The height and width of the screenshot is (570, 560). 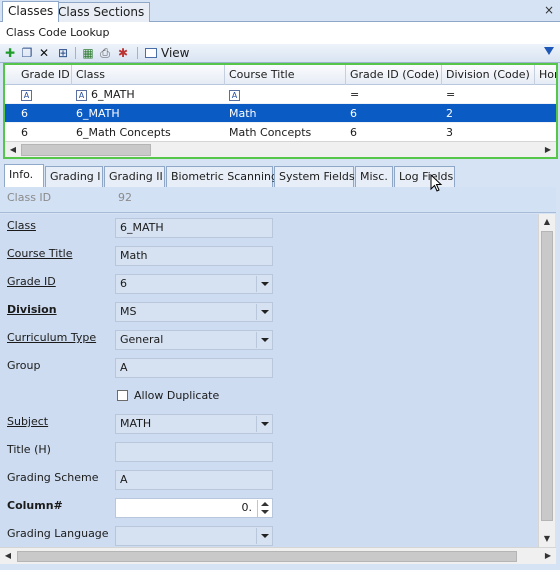 What do you see at coordinates (142, 339) in the screenshot?
I see `curriculum-type-value: General` at bounding box center [142, 339].